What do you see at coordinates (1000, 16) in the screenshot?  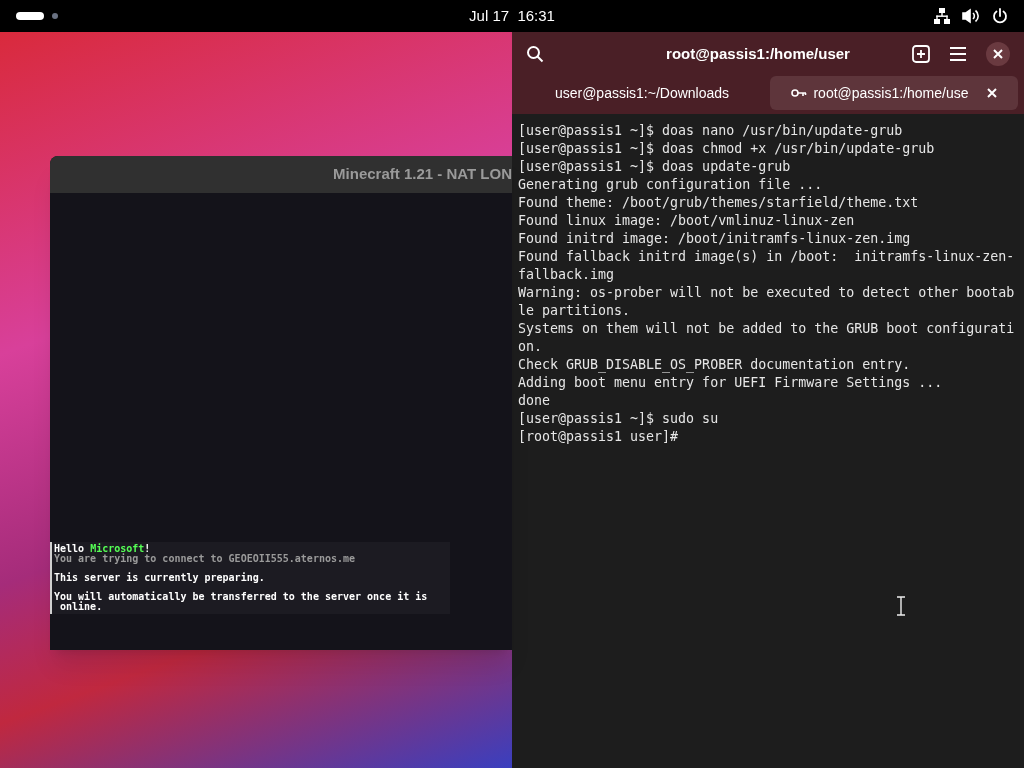 I see `power-icon` at bounding box center [1000, 16].